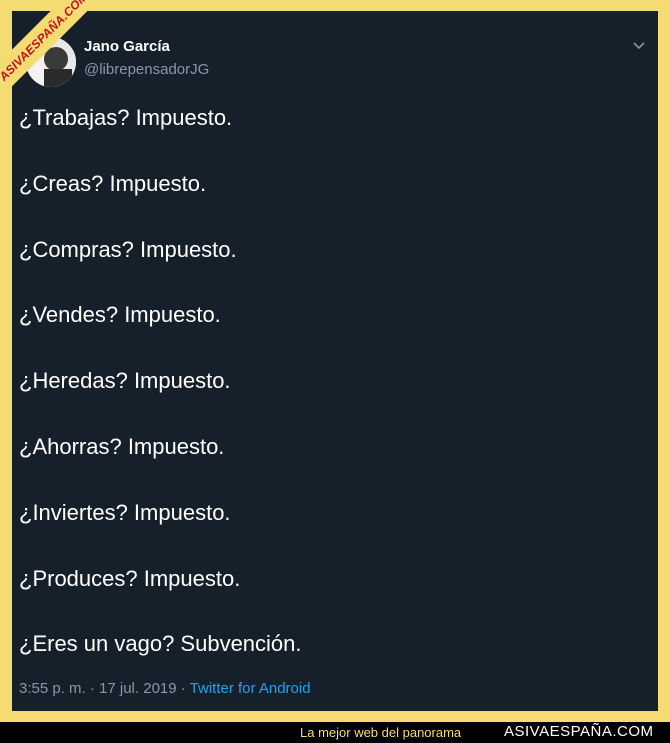  Describe the element at coordinates (578, 731) in the screenshot. I see `footer-brand: ASIVAESPAÑA.COM` at that location.